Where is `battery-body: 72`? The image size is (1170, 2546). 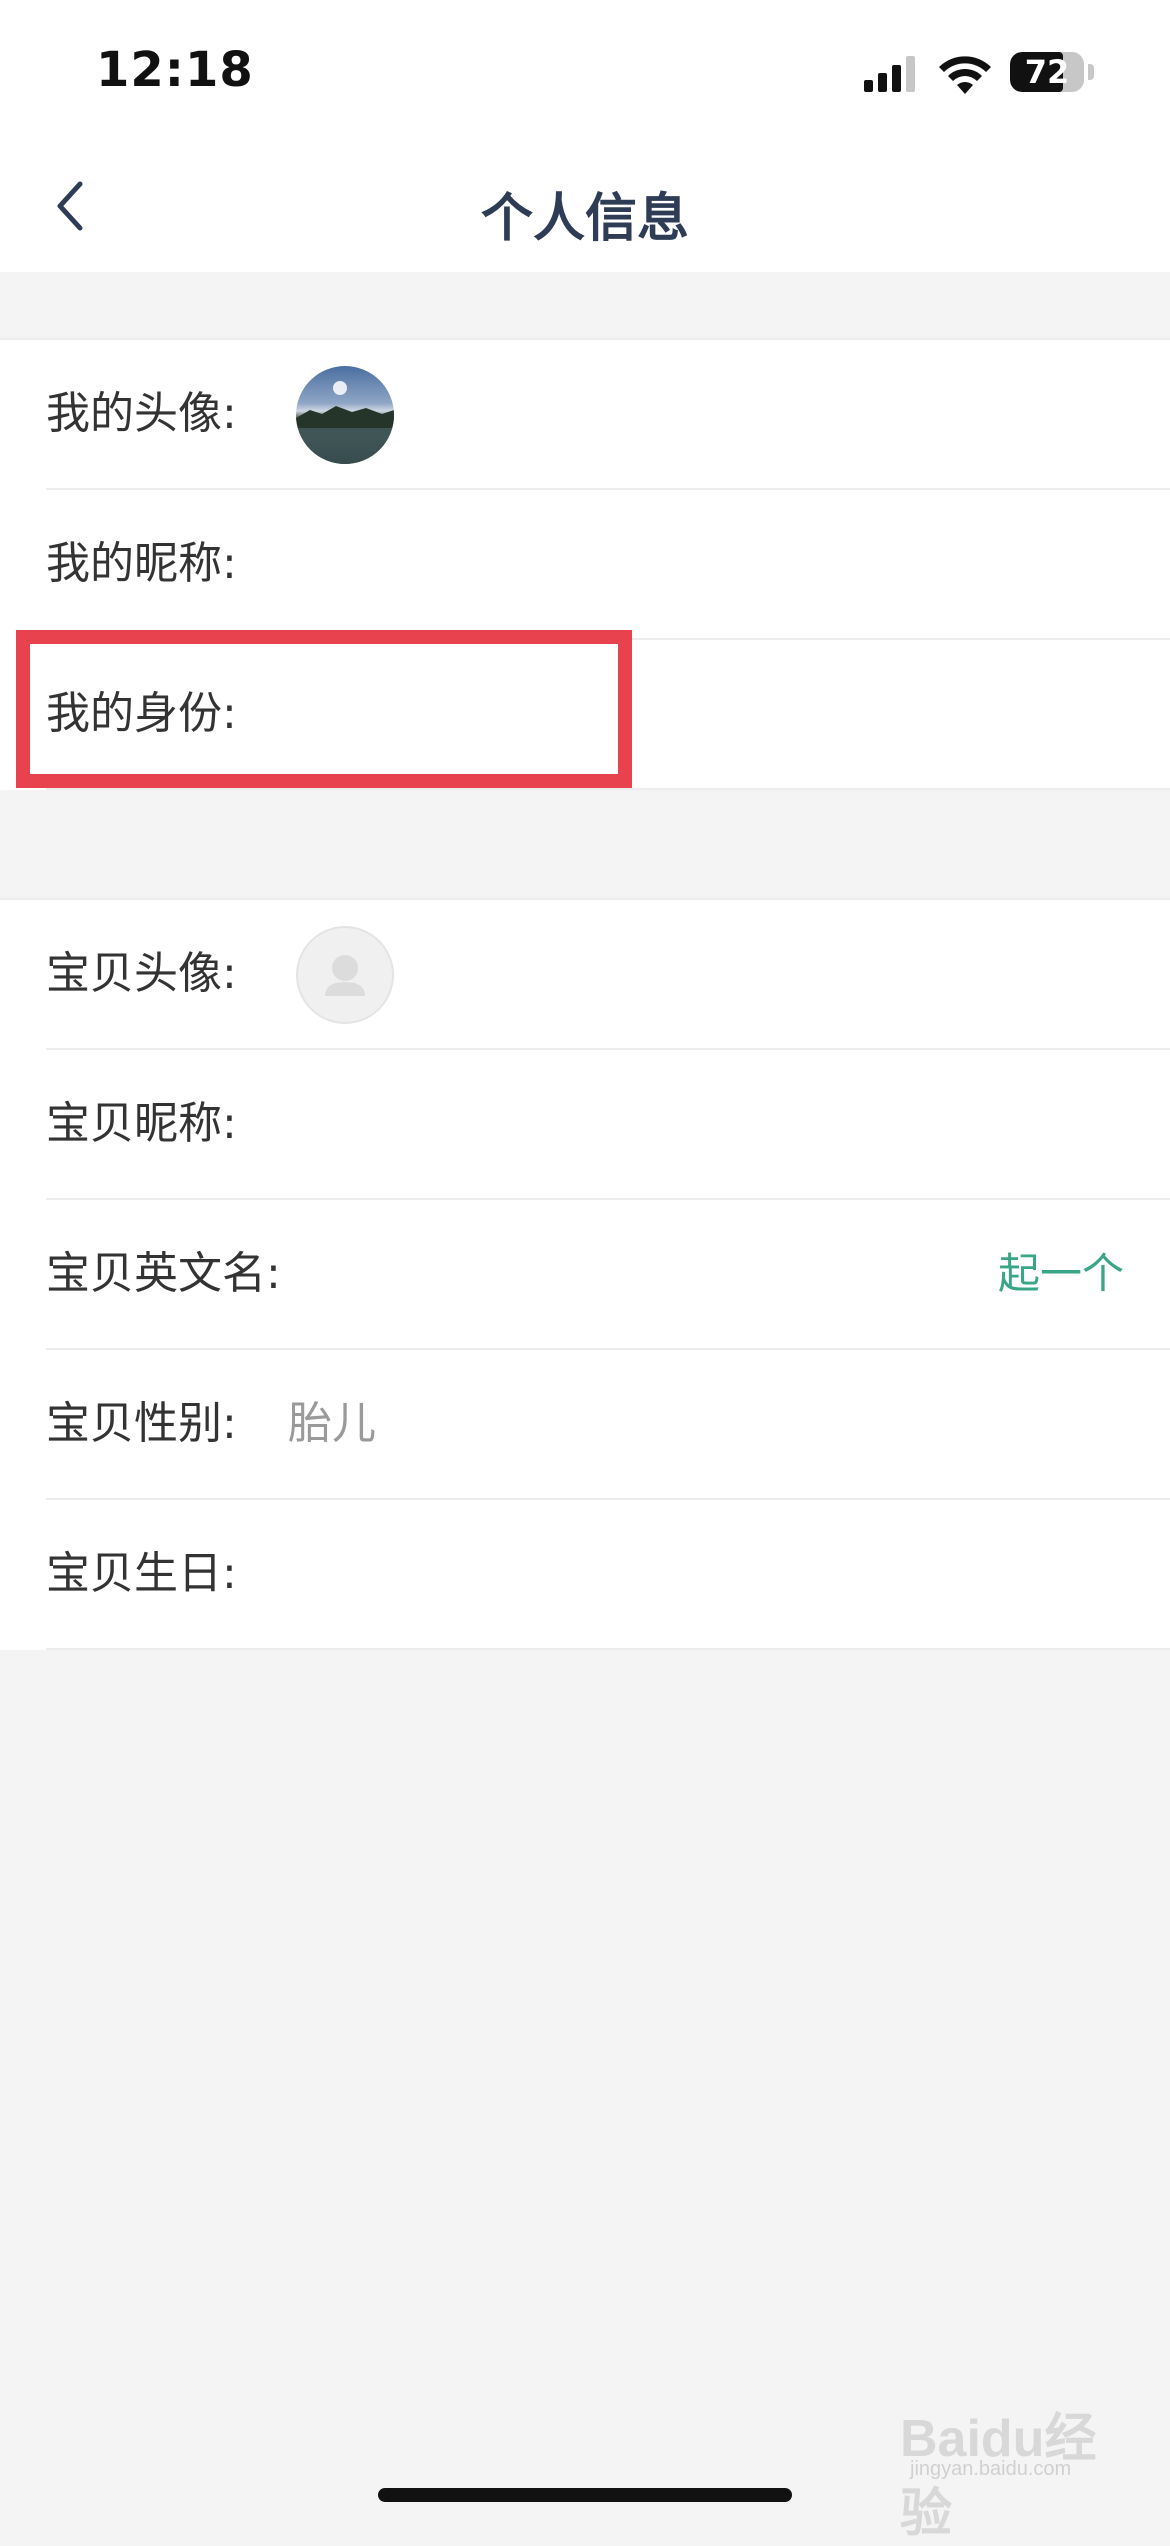 battery-body: 72 is located at coordinates (1047, 72).